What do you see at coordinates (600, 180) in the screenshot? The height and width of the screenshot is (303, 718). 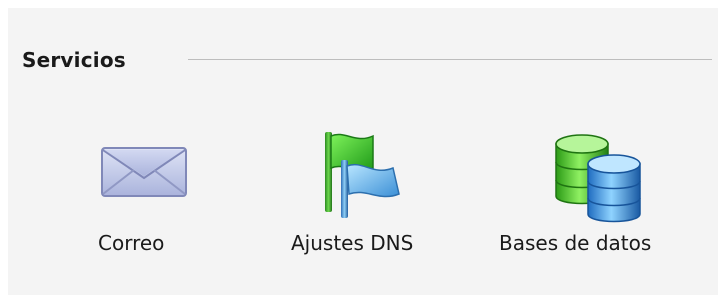 I see `database-icon` at bounding box center [600, 180].